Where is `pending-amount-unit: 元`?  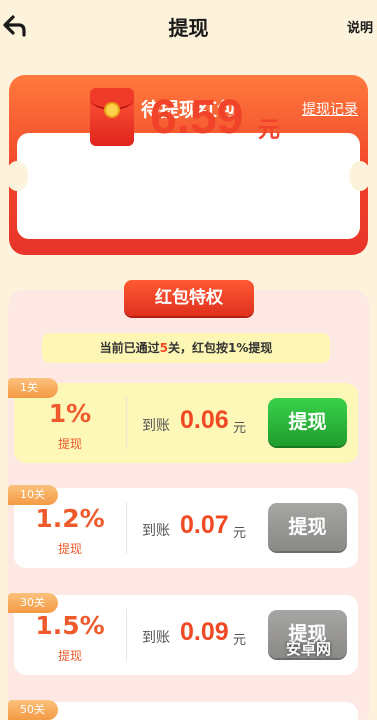 pending-amount-unit: 元 is located at coordinates (269, 130).